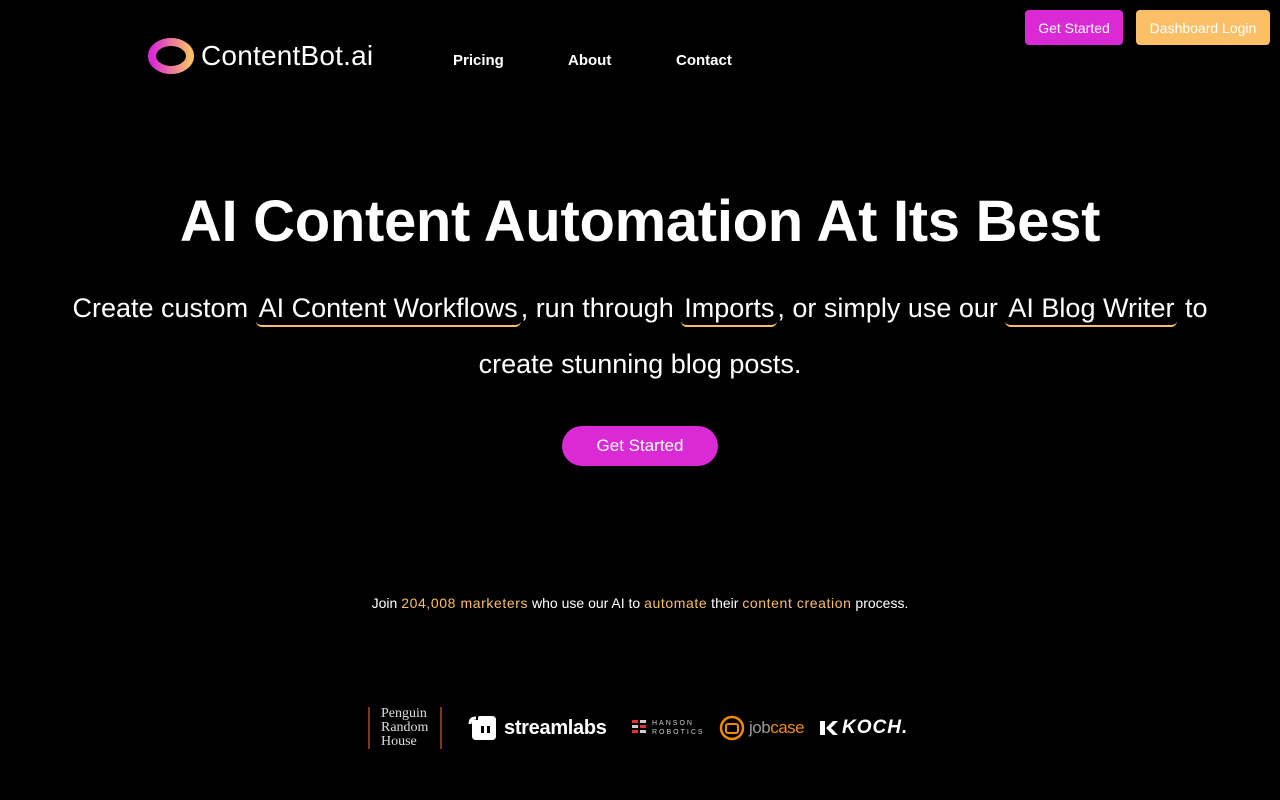 The height and width of the screenshot is (800, 1280). I want to click on brand-logo: ContentBot.ai, so click(260, 56).